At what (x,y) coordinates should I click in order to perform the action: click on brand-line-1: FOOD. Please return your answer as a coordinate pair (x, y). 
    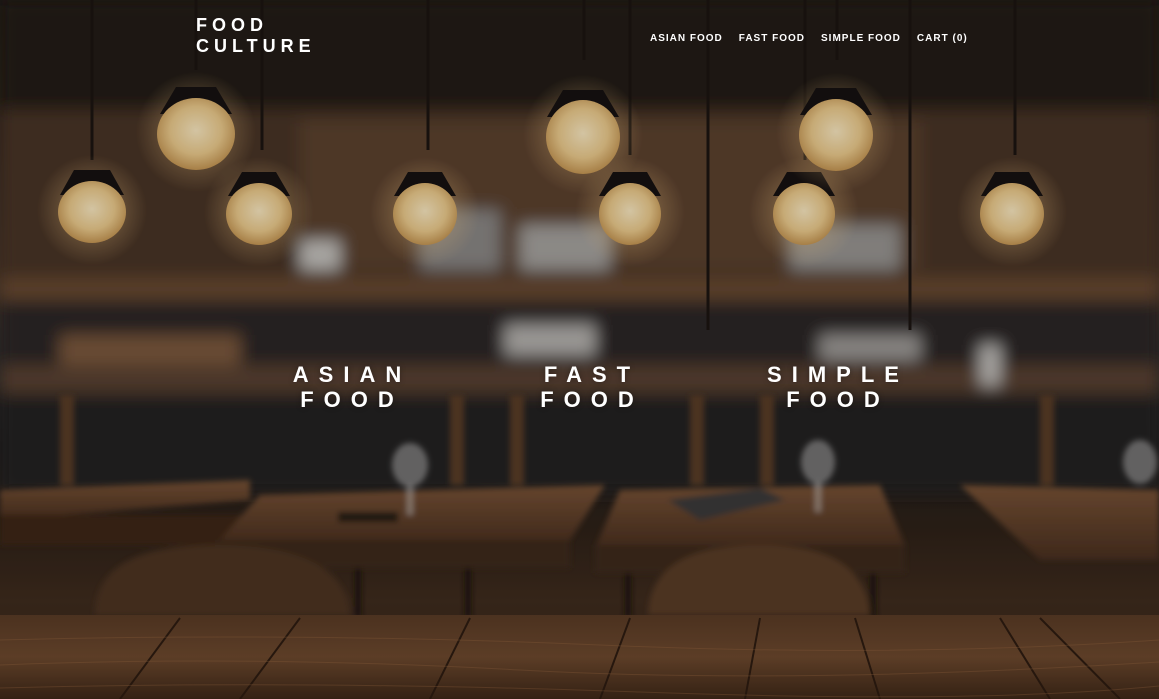
    Looking at the image, I should click on (232, 25).